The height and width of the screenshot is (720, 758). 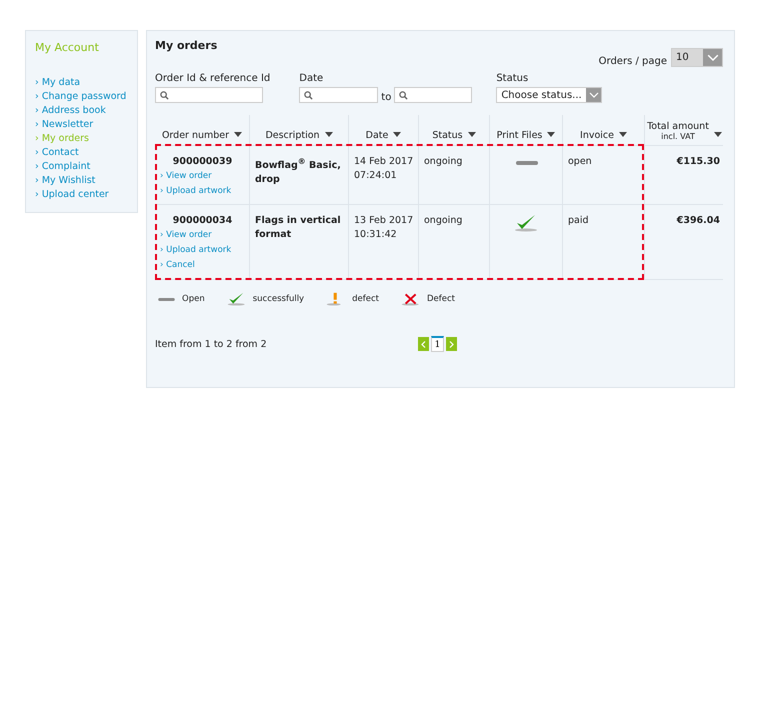 What do you see at coordinates (447, 135) in the screenshot?
I see `column-header: Status` at bounding box center [447, 135].